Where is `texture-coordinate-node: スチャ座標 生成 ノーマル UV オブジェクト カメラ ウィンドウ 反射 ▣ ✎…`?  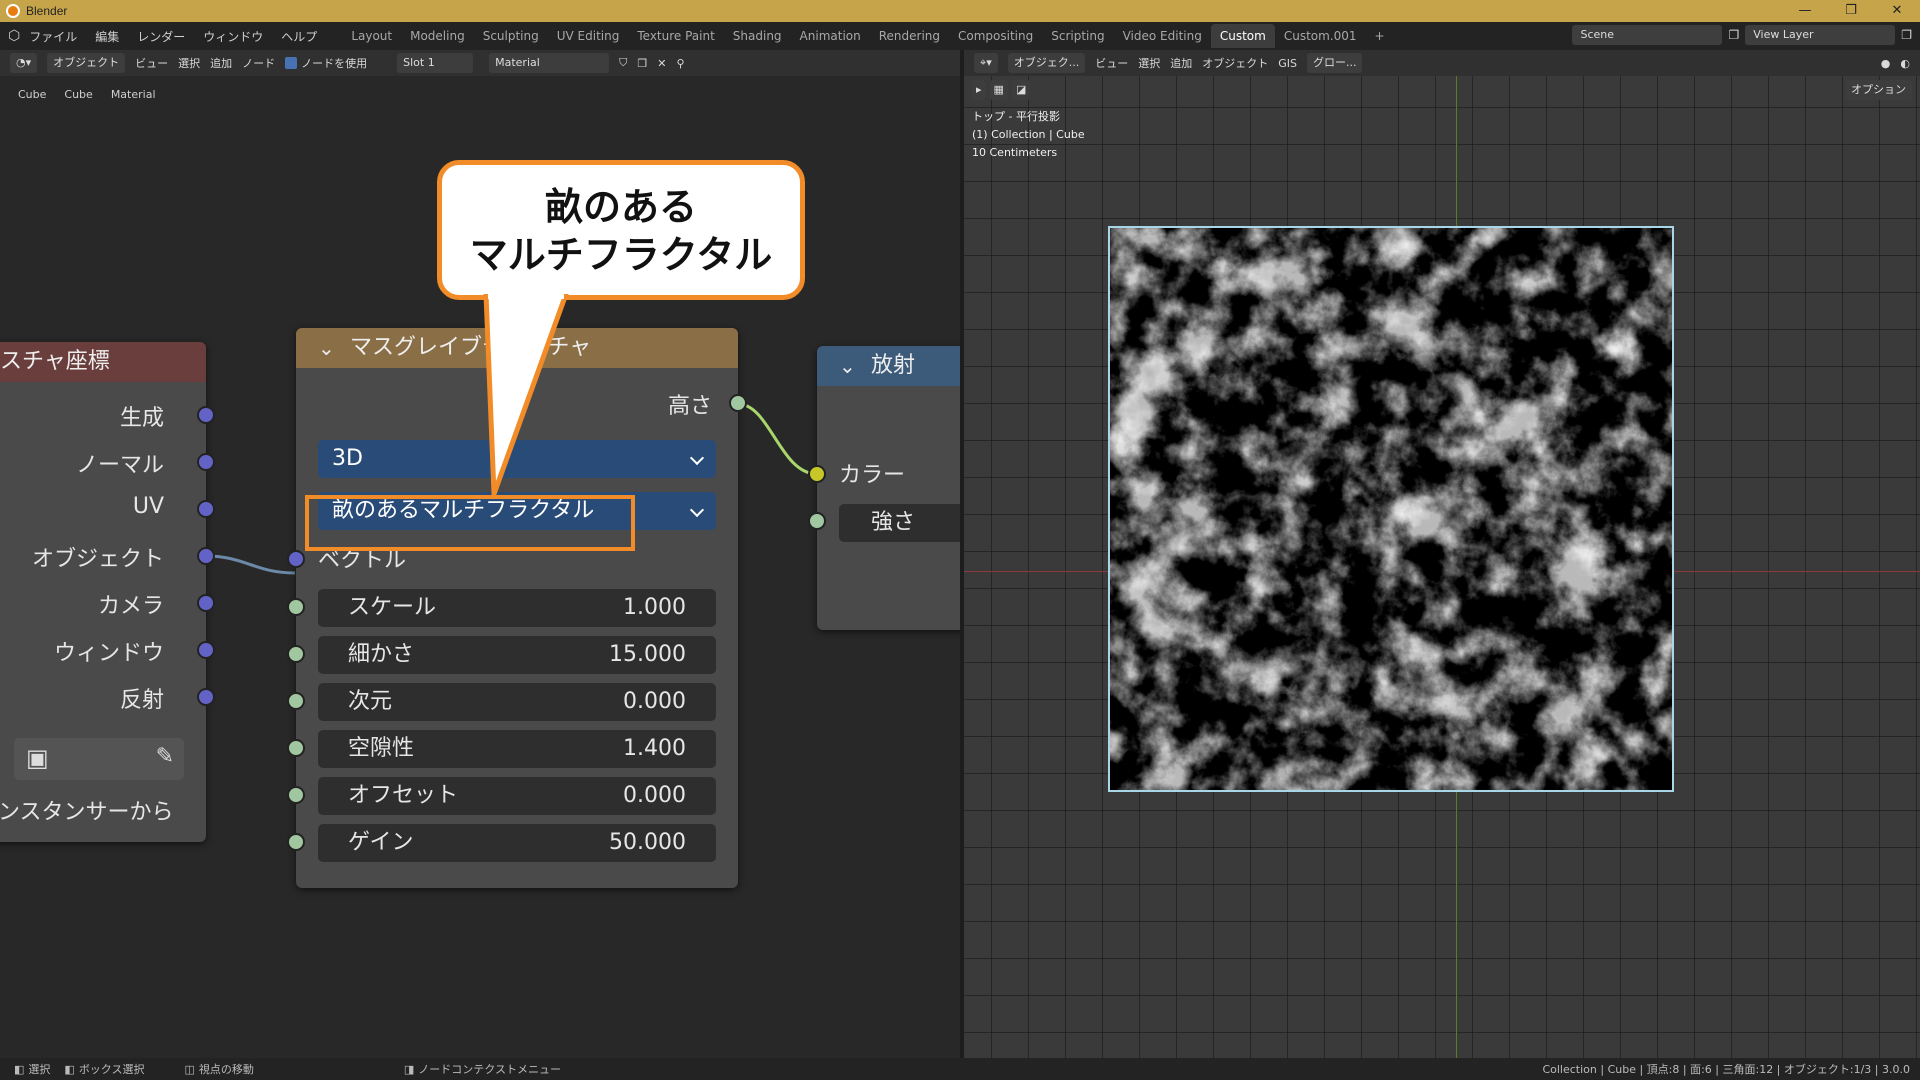 texture-coordinate-node: スチャ座標 生成 ノーマル UV オブジェクト カメラ ウィンドウ 反射 ▣ ✎… is located at coordinates (107, 592).